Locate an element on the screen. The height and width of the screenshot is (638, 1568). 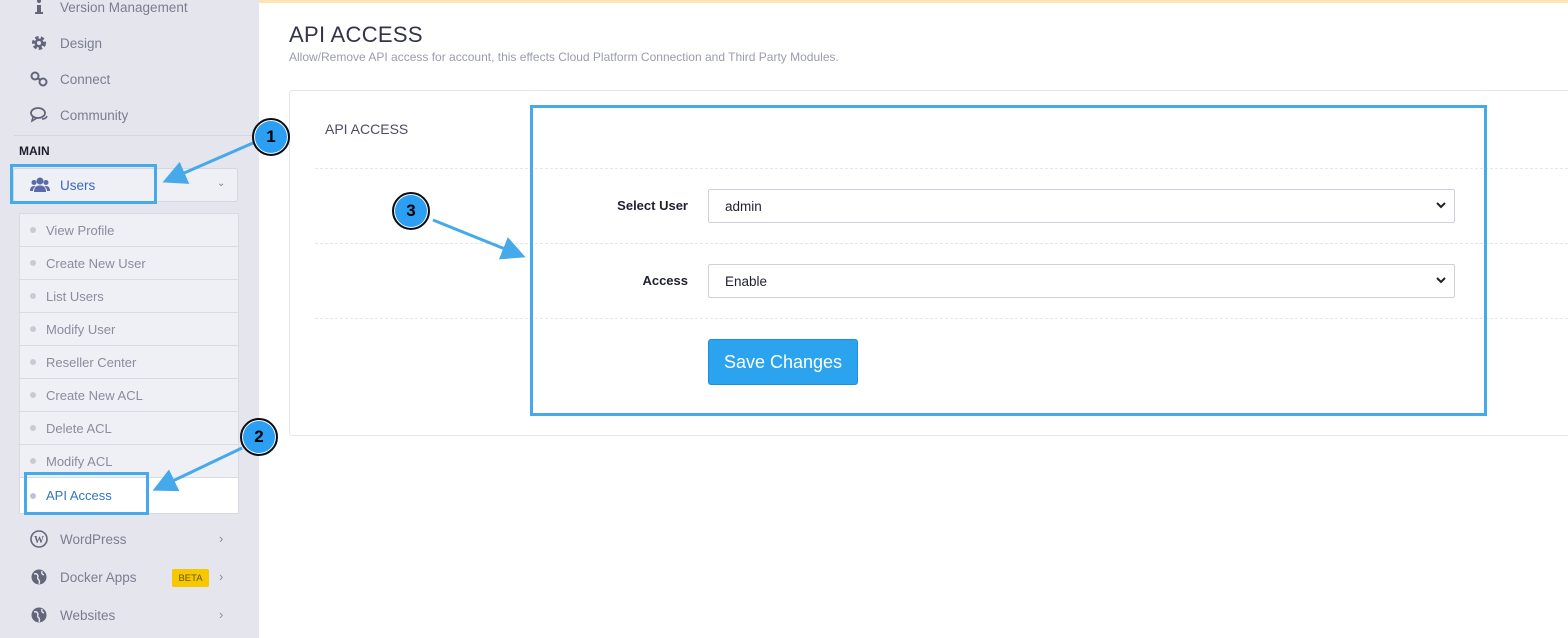
sidebar-item-label: Design is located at coordinates (81, 43).